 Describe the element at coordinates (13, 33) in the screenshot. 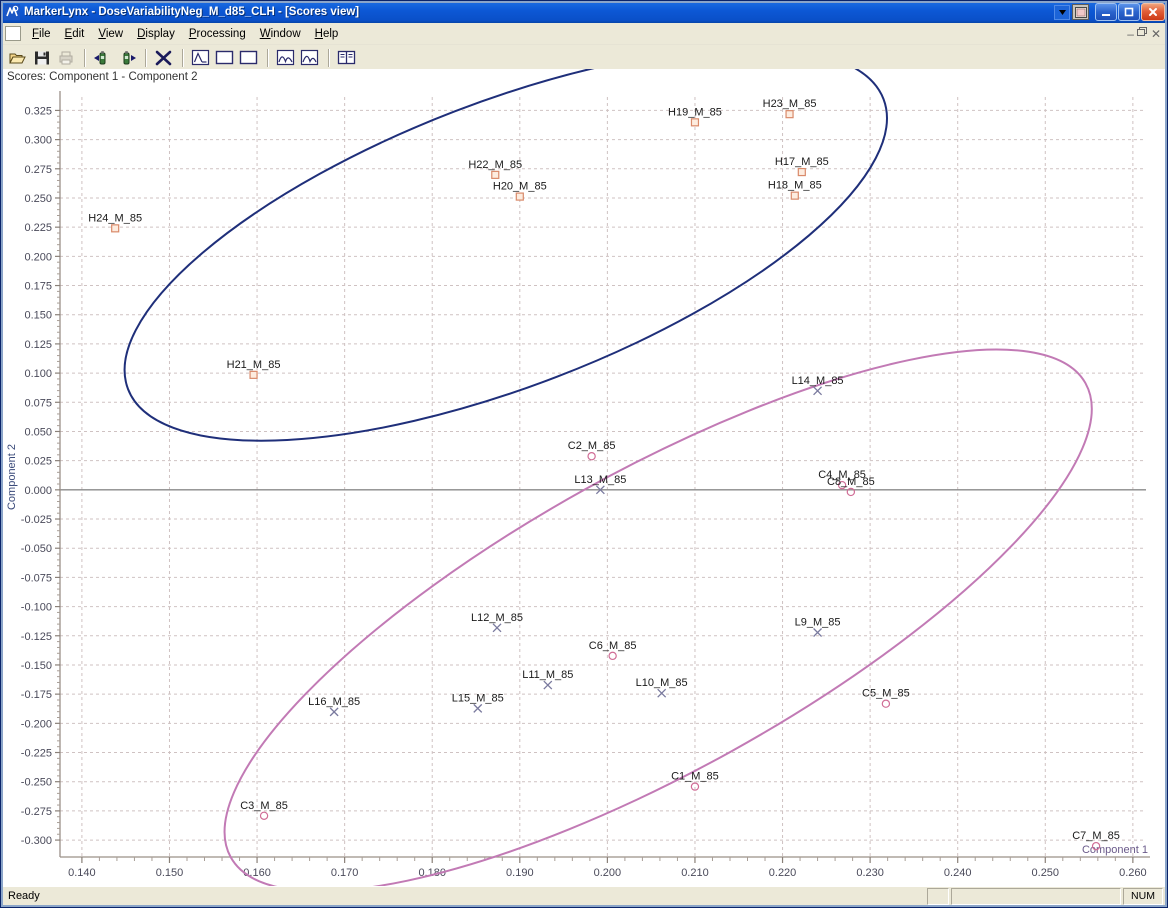

I see `mdi-system-menu-icon` at that location.